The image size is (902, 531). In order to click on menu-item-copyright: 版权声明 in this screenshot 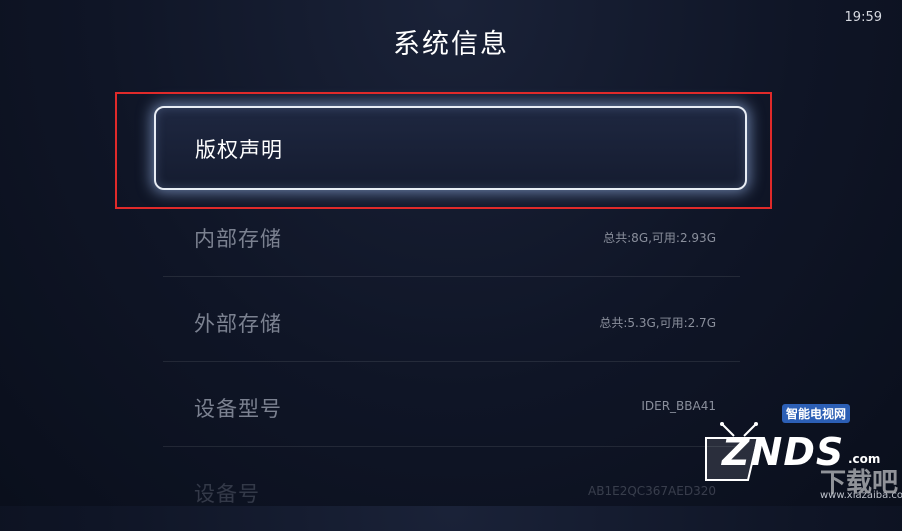, I will do `click(450, 148)`.